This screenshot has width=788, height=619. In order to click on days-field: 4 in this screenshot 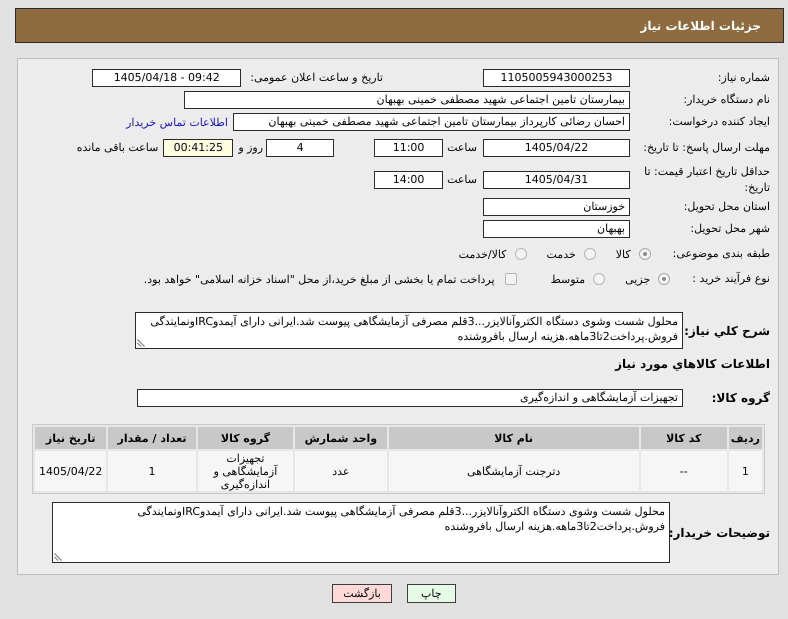, I will do `click(300, 148)`.